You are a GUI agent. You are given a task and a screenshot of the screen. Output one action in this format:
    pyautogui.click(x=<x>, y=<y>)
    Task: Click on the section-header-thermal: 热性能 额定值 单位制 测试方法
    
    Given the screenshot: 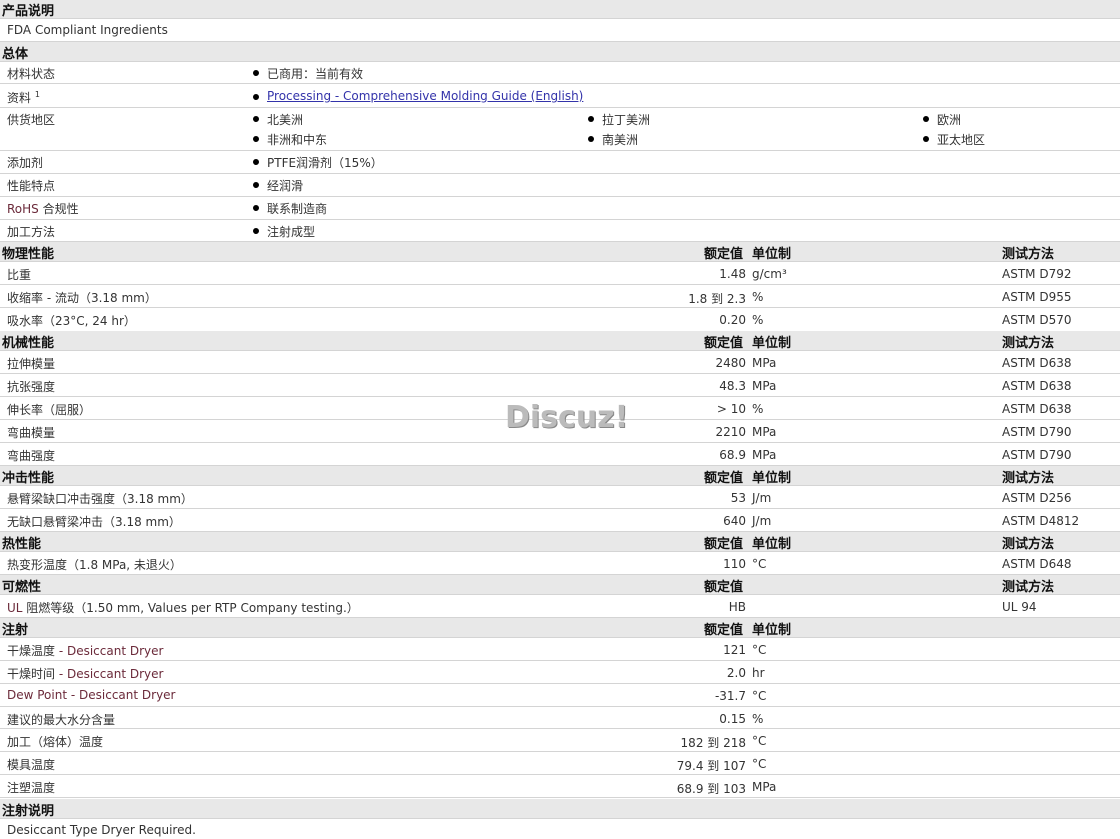 What is the action you would take?
    pyautogui.click(x=560, y=542)
    